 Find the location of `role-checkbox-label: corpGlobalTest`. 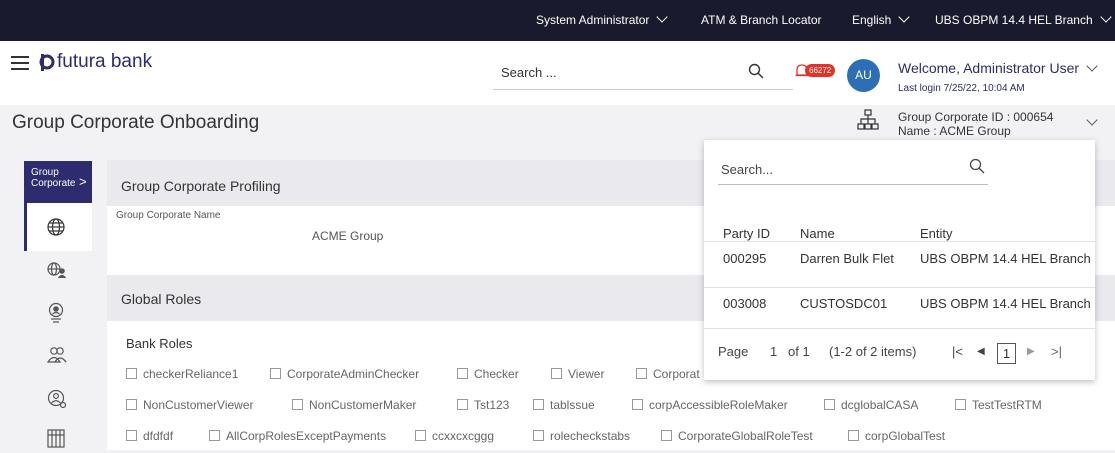

role-checkbox-label: corpGlobalTest is located at coordinates (905, 436).